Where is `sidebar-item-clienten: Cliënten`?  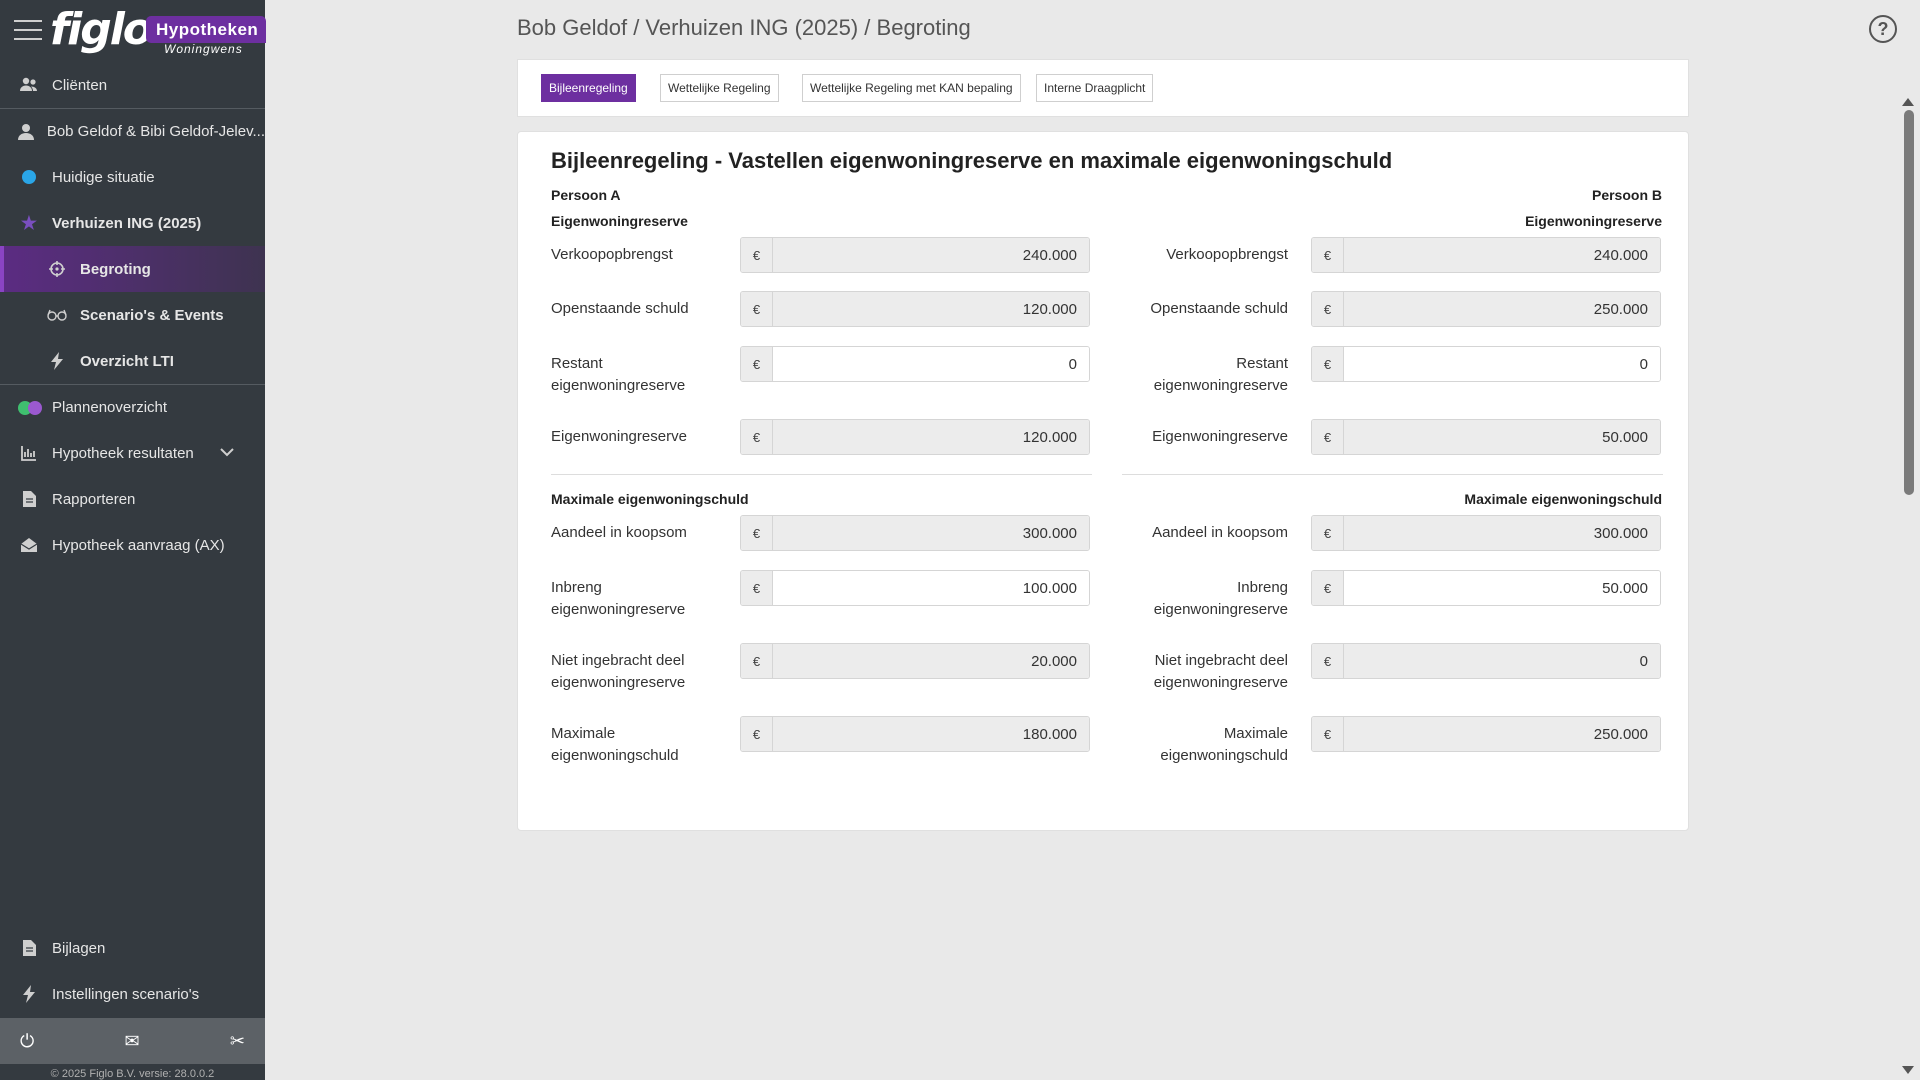 sidebar-item-clienten: Cliënten is located at coordinates (132, 85).